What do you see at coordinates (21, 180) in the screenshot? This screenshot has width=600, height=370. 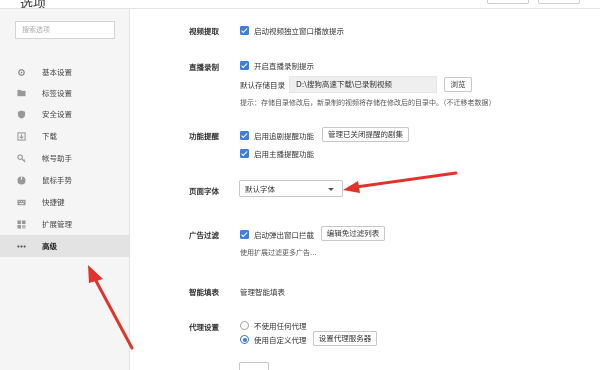 I see `mouse-icon` at bounding box center [21, 180].